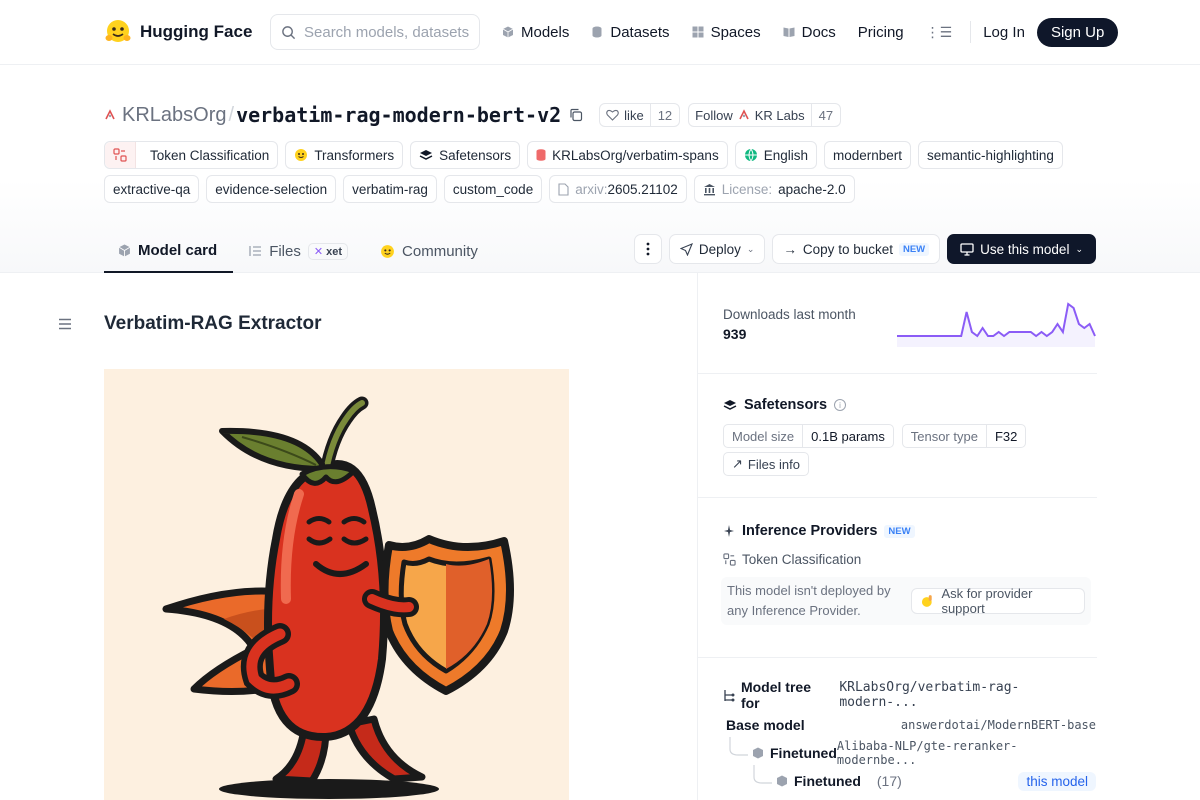  I want to click on more-options-button, so click(647, 249).